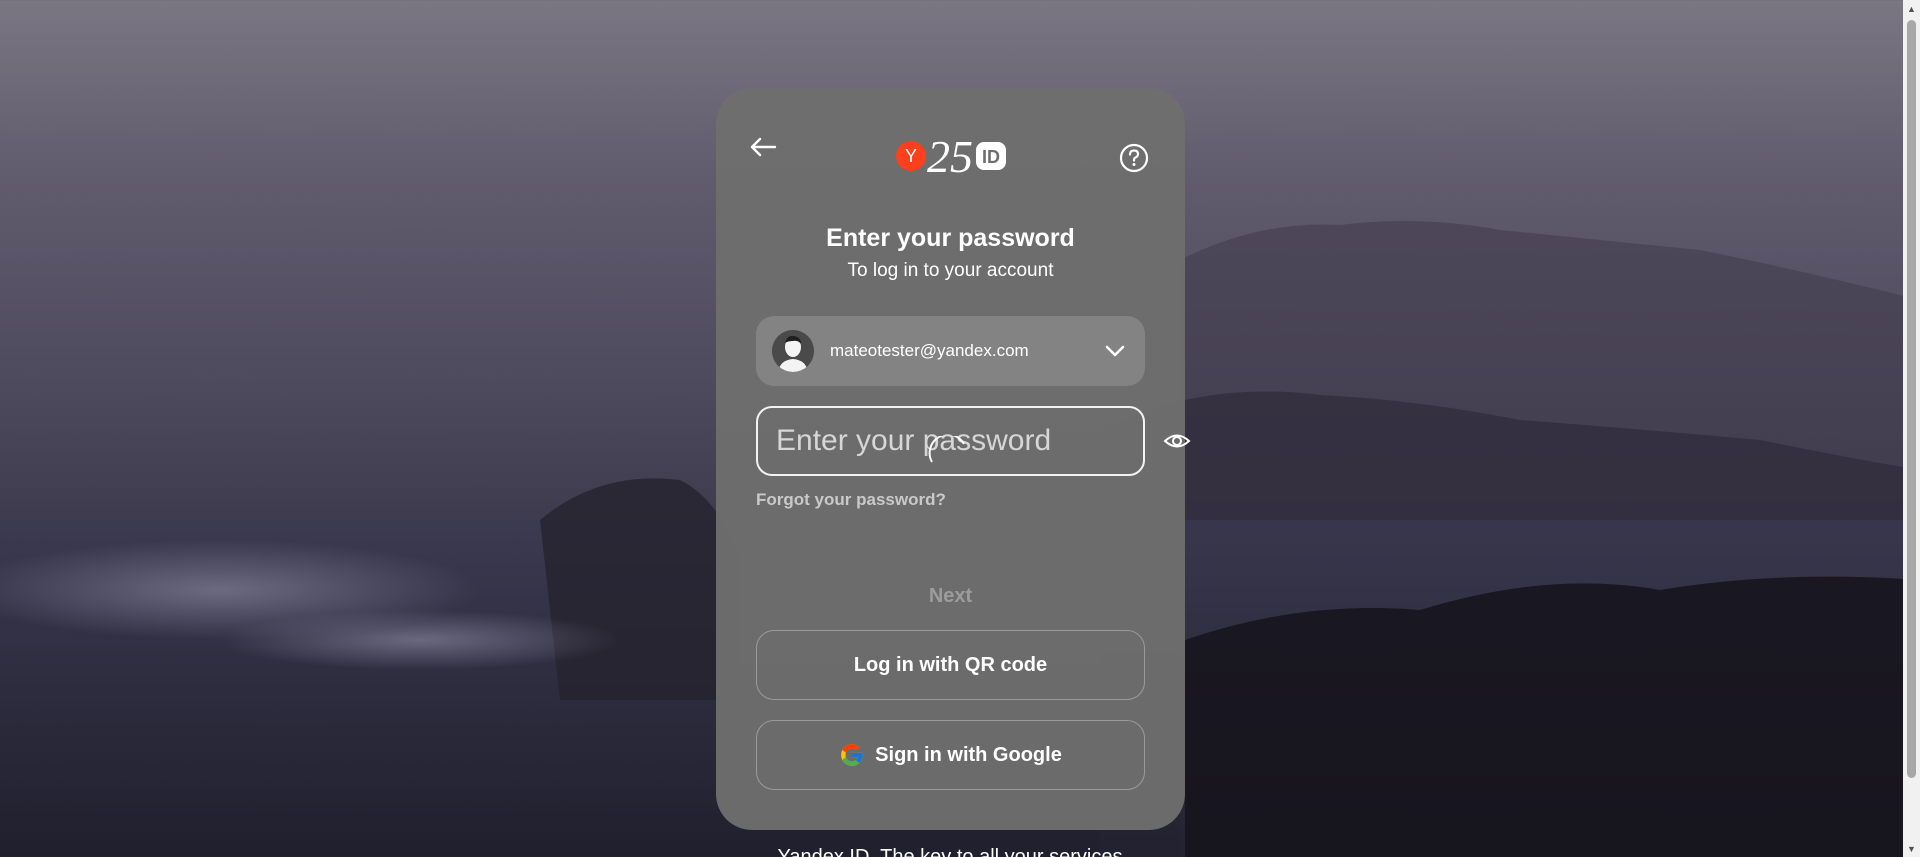  What do you see at coordinates (950, 596) in the screenshot?
I see `next-button: Next` at bounding box center [950, 596].